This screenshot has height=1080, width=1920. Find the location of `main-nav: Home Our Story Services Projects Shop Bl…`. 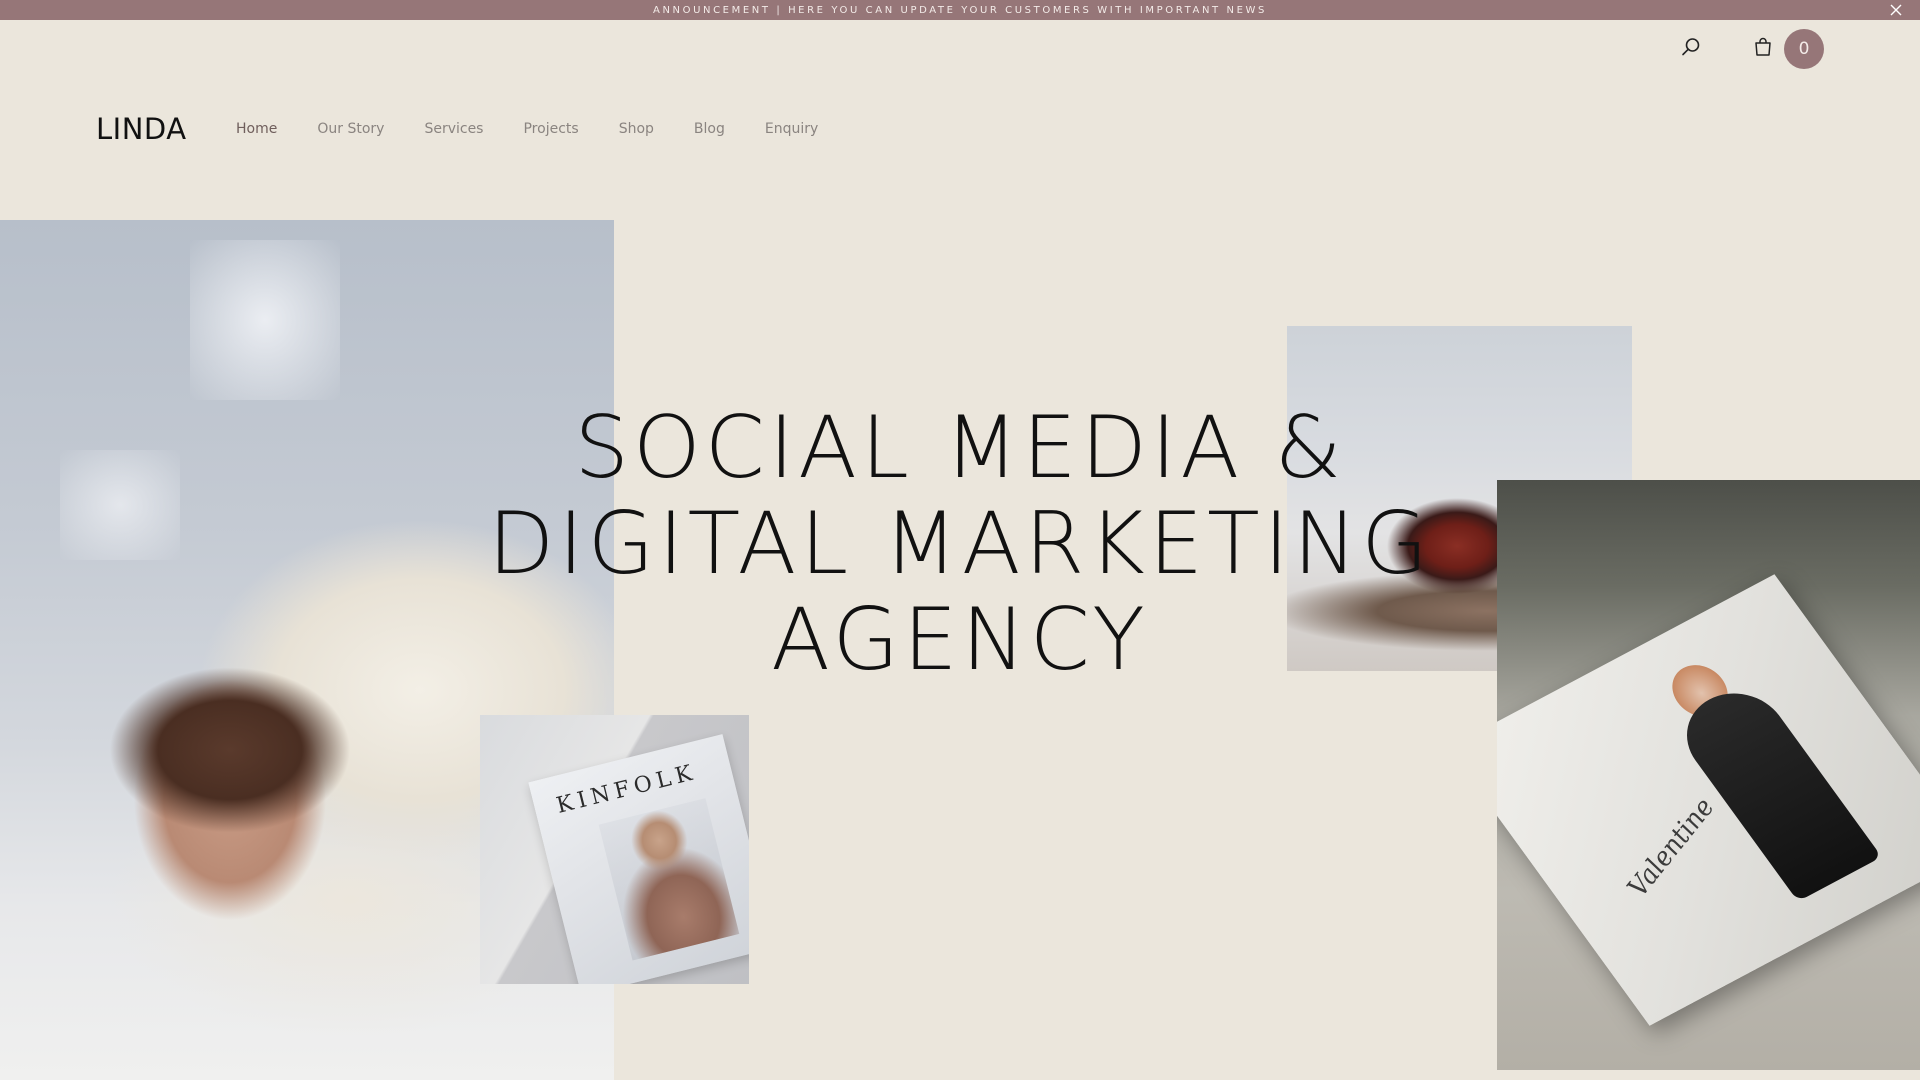

main-nav: Home Our Story Services Projects Shop Bl… is located at coordinates (547, 129).